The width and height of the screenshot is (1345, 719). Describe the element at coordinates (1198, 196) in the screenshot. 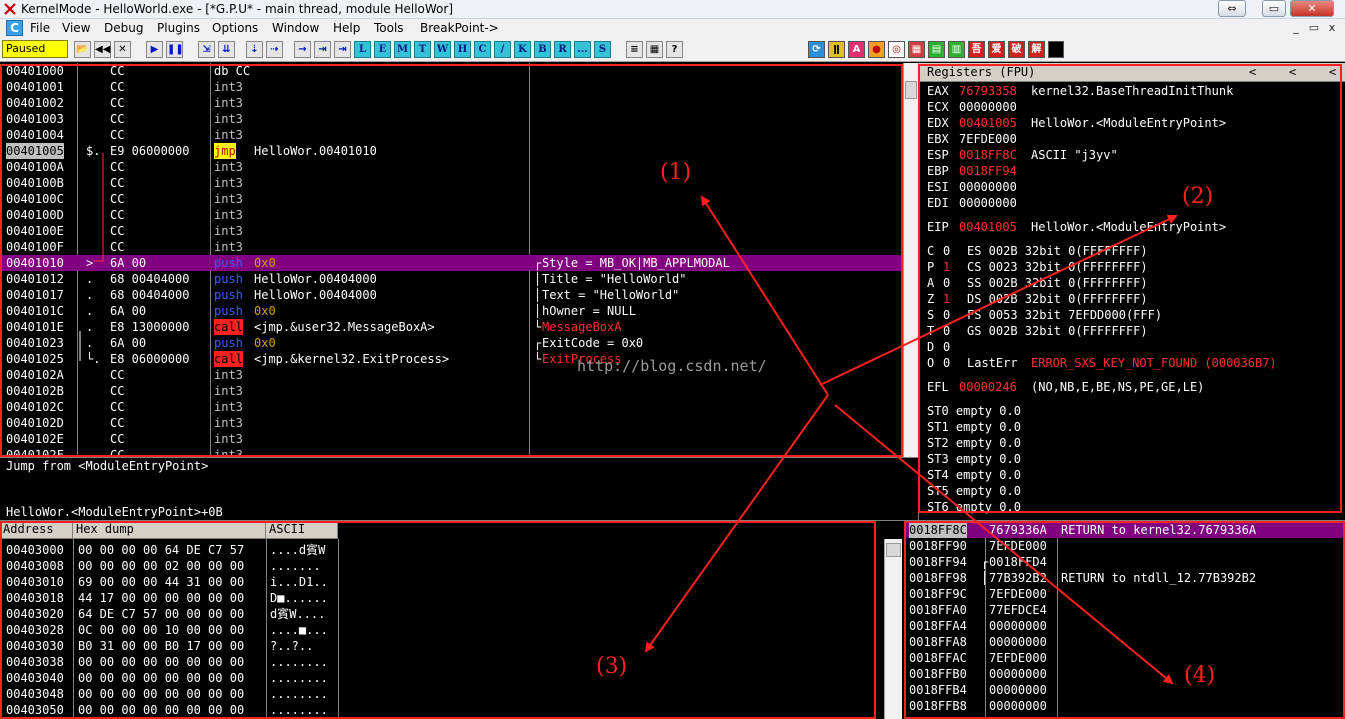

I see `annotation-label-2: (2)` at that location.